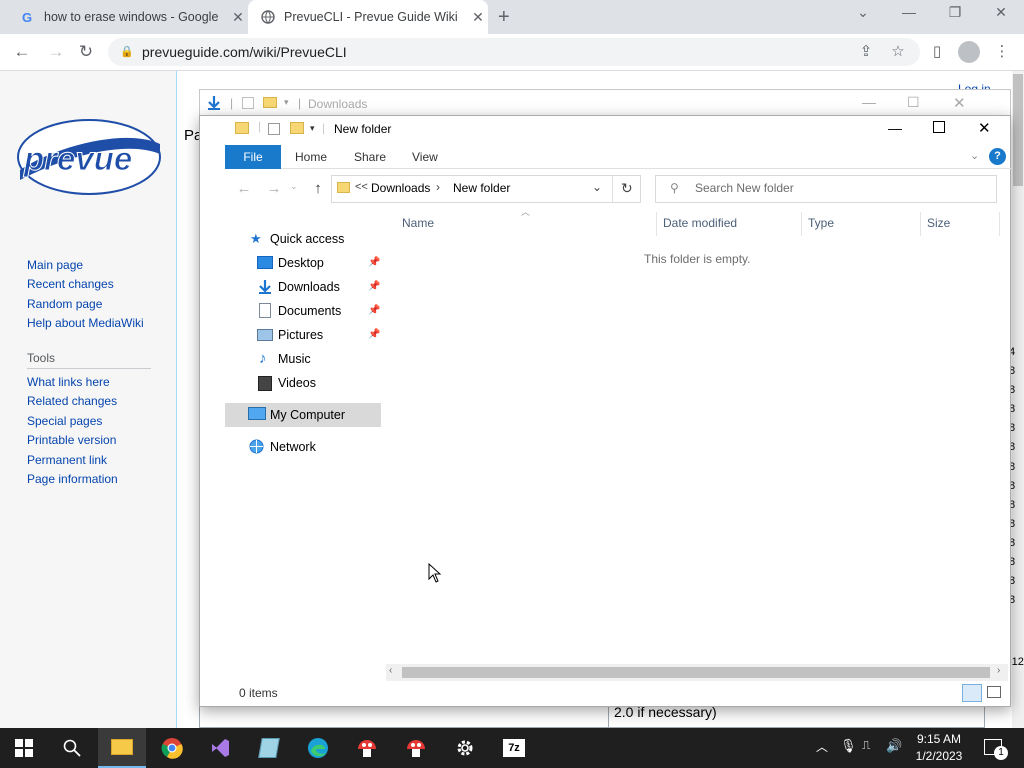 Image resolution: width=1024 pixels, height=768 pixels. Describe the element at coordinates (937, 51) in the screenshot. I see `side-panel-icon: ▯` at that location.